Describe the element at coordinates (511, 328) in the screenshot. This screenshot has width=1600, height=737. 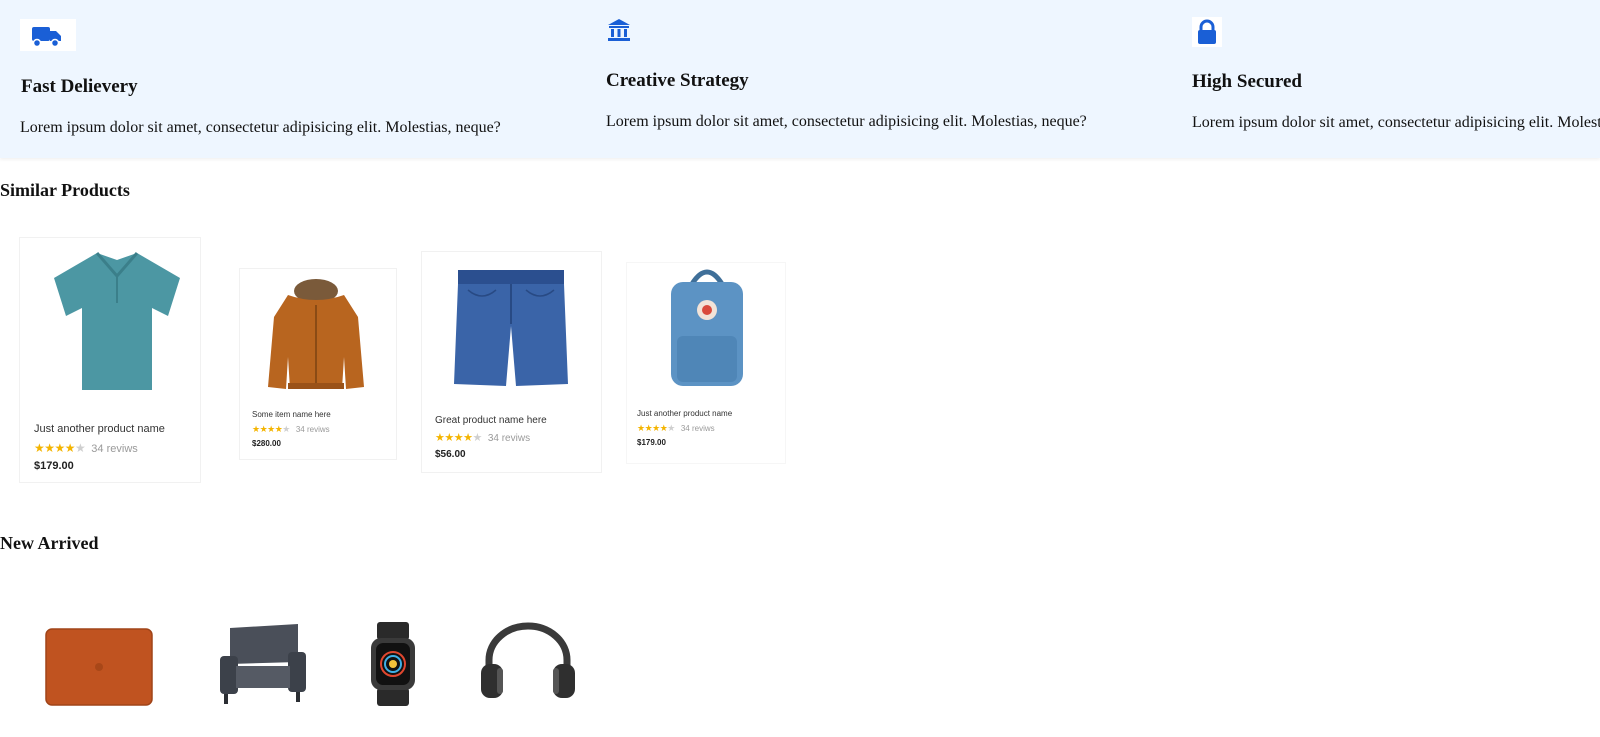
I see `denim-shorts-image` at that location.